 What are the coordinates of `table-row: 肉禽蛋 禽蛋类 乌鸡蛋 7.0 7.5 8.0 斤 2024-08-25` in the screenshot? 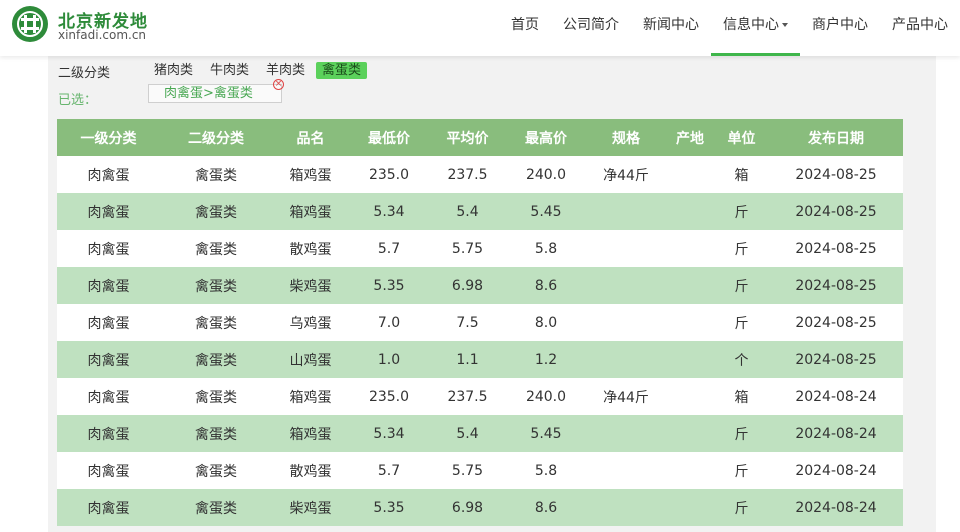 It's located at (480, 322).